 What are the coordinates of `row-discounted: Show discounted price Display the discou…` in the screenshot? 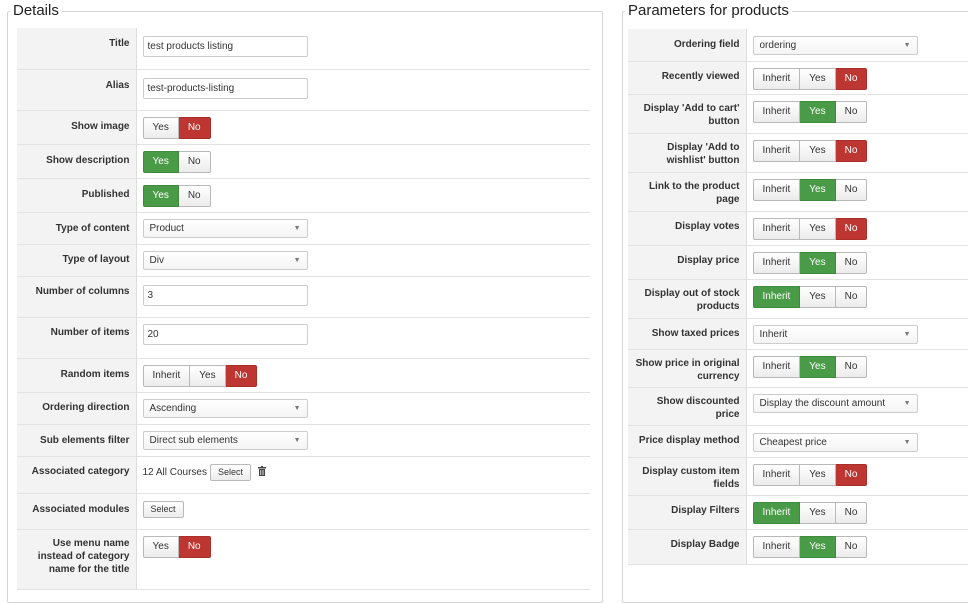 It's located at (798, 406).